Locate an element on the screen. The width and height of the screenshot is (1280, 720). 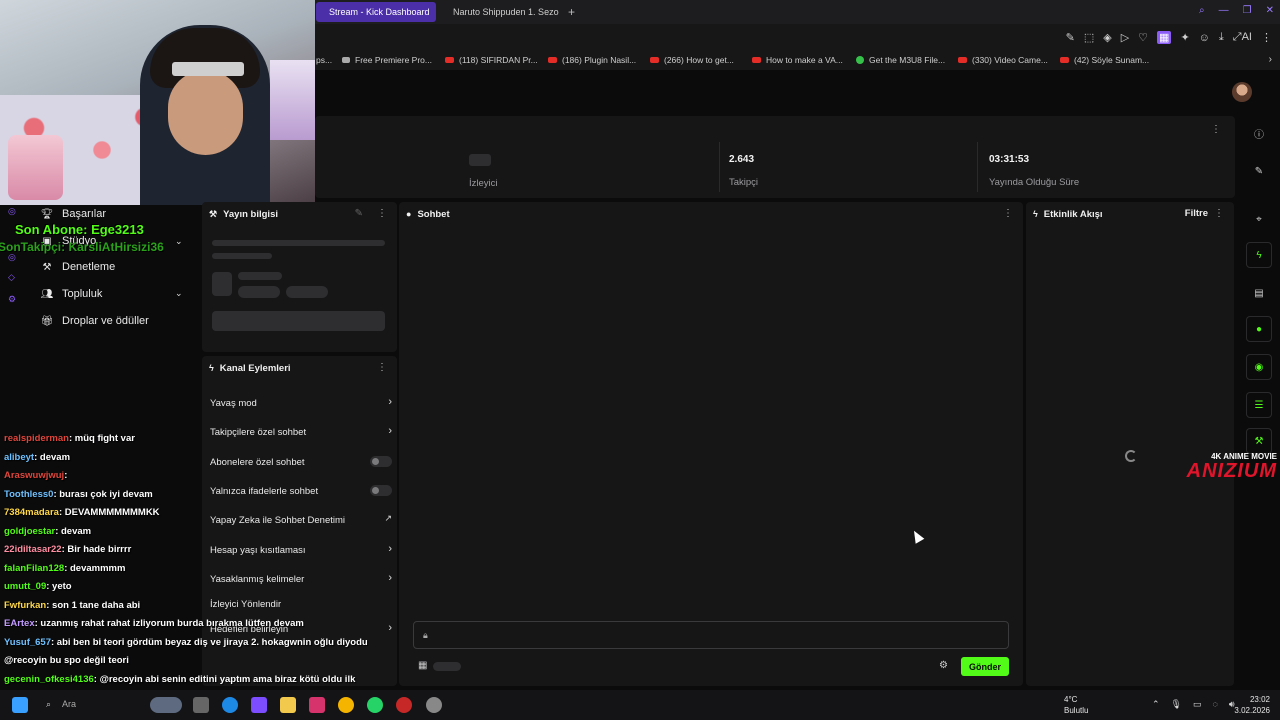
folder-icon is located at coordinates (288, 705).